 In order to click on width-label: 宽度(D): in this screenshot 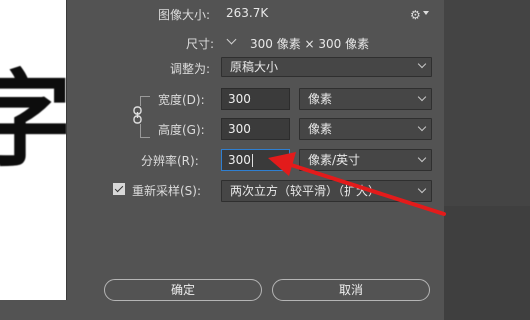, I will do `click(181, 100)`.